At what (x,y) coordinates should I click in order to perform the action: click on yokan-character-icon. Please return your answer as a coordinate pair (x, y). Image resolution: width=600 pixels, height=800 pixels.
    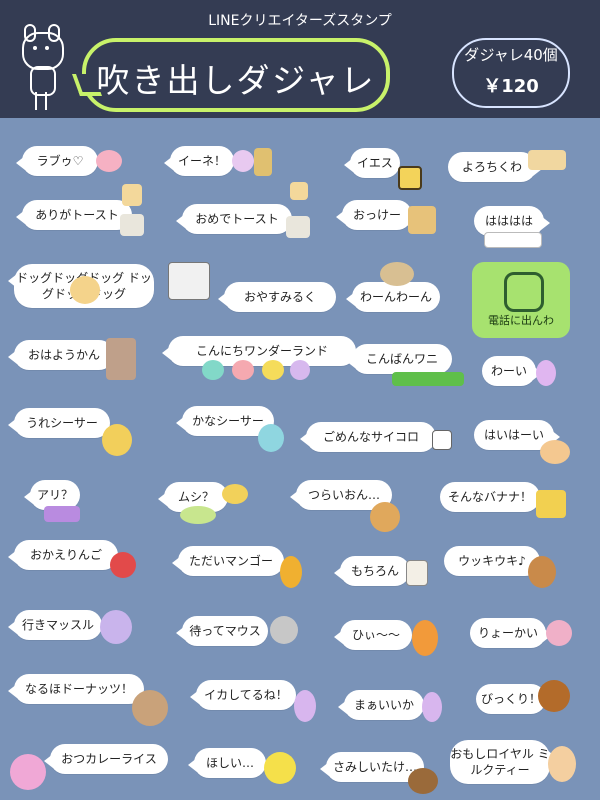
    Looking at the image, I should click on (121, 359).